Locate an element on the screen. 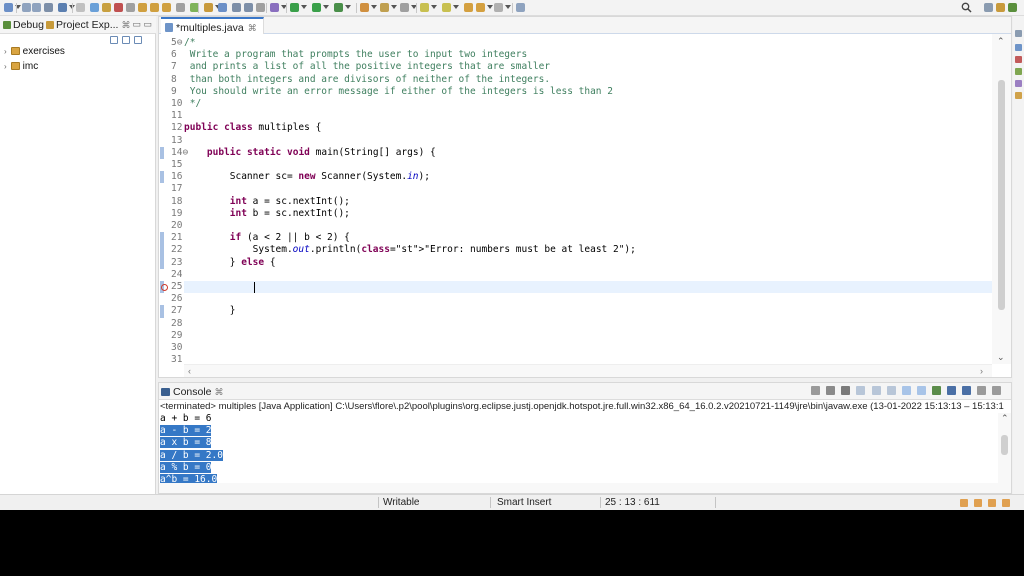 The image size is (1024, 576). save-all-icon is located at coordinates (36, 7).